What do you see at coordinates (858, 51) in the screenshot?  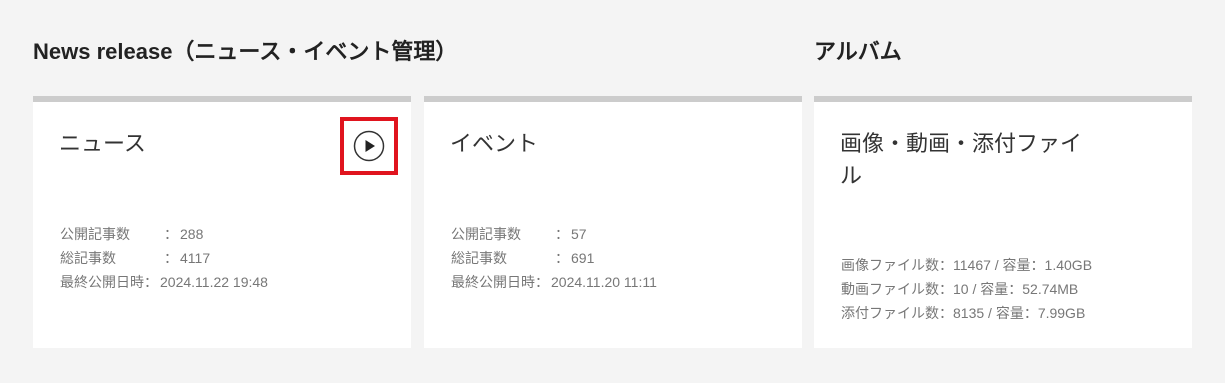 I see `album-section-title: アルバム` at bounding box center [858, 51].